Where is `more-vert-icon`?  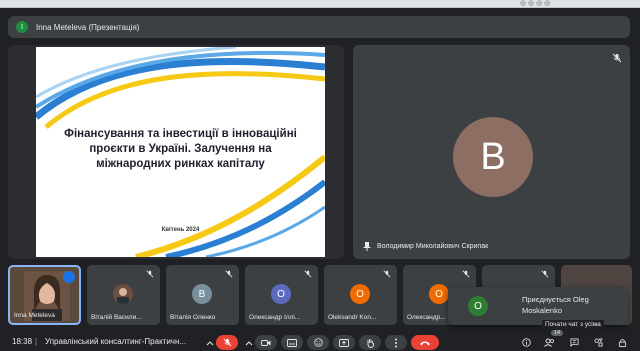 more-vert-icon is located at coordinates (396, 342).